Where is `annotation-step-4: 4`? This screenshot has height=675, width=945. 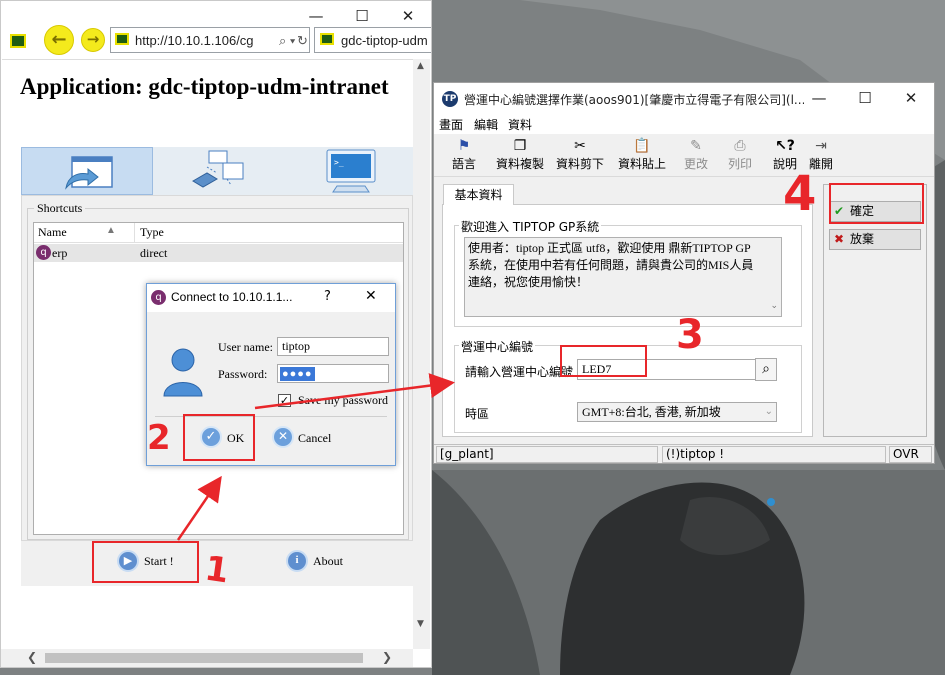 annotation-step-4: 4 is located at coordinates (800, 194).